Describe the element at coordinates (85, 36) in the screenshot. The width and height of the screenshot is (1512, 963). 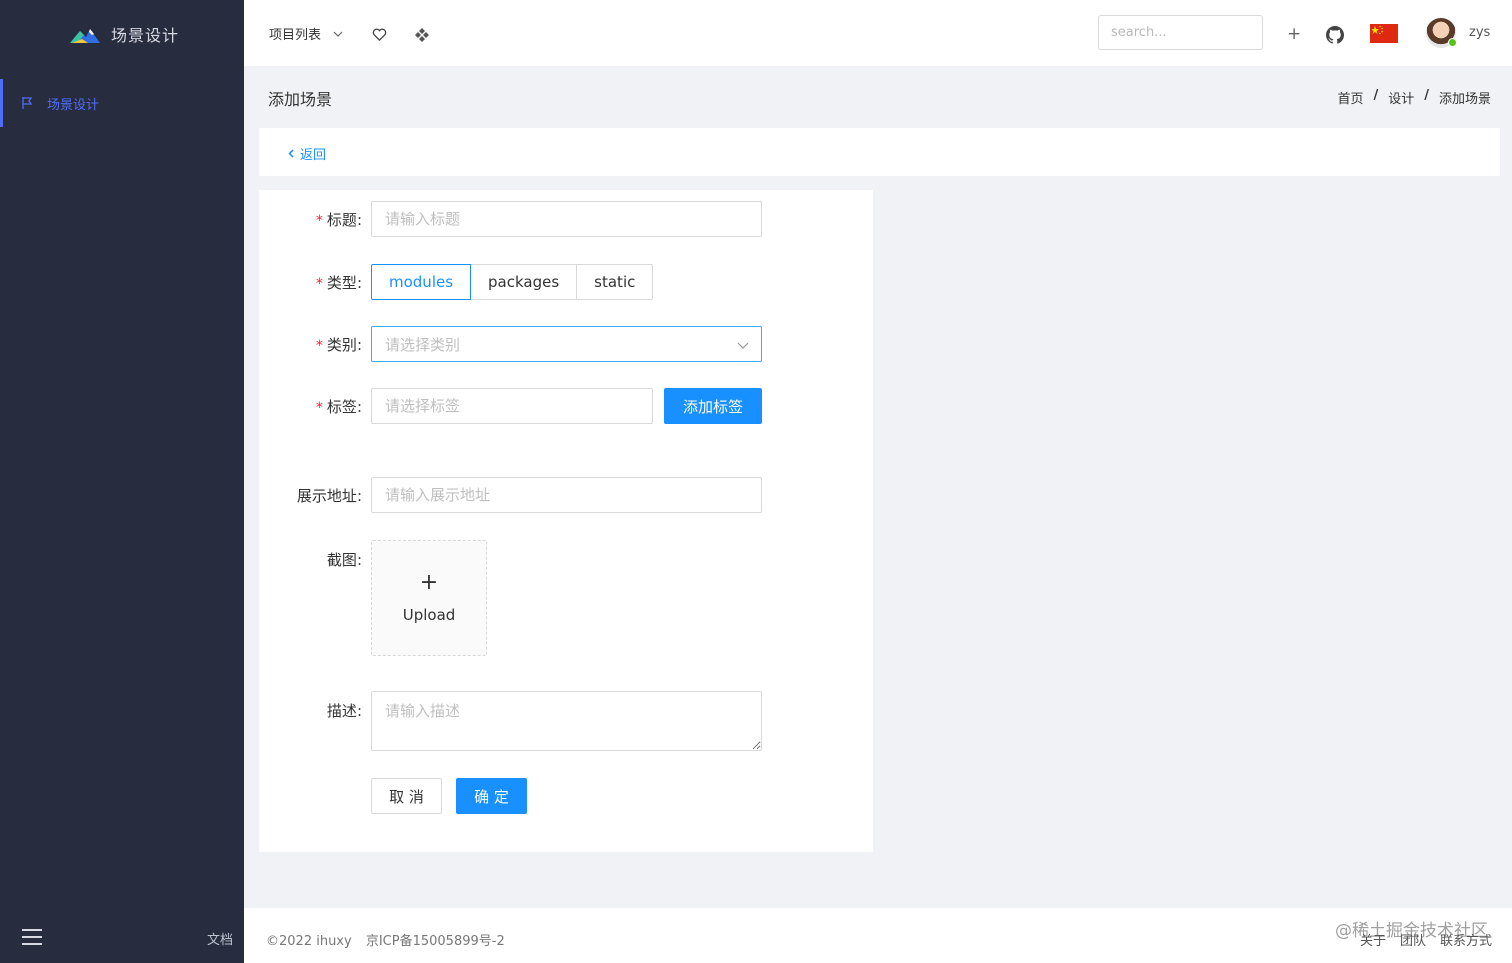
I see `mountain-logo-icon` at that location.